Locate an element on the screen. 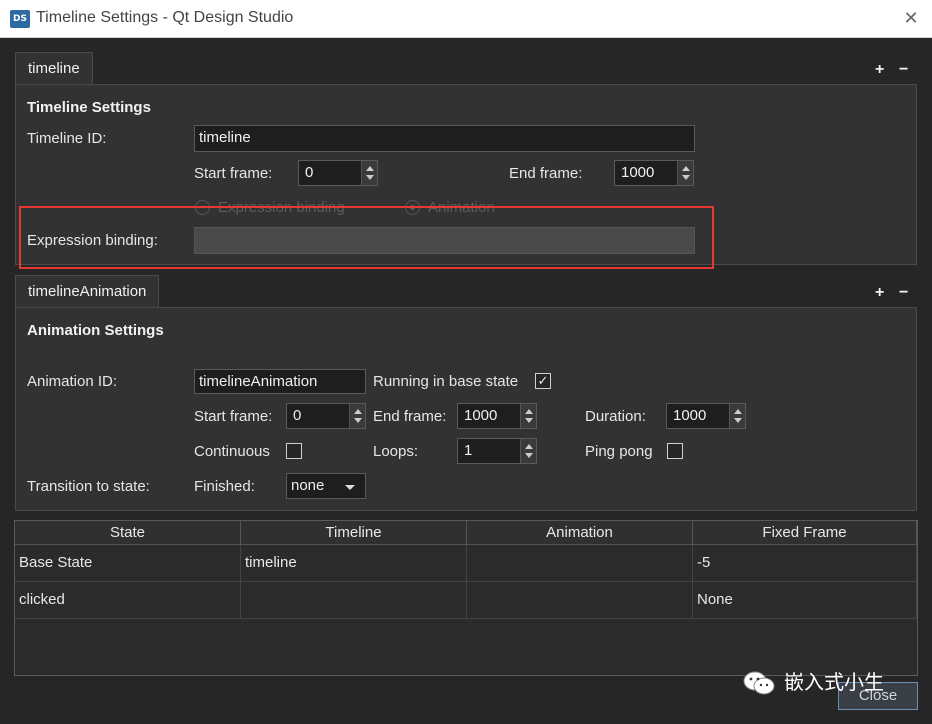  table-cell: Base State is located at coordinates (128, 563).